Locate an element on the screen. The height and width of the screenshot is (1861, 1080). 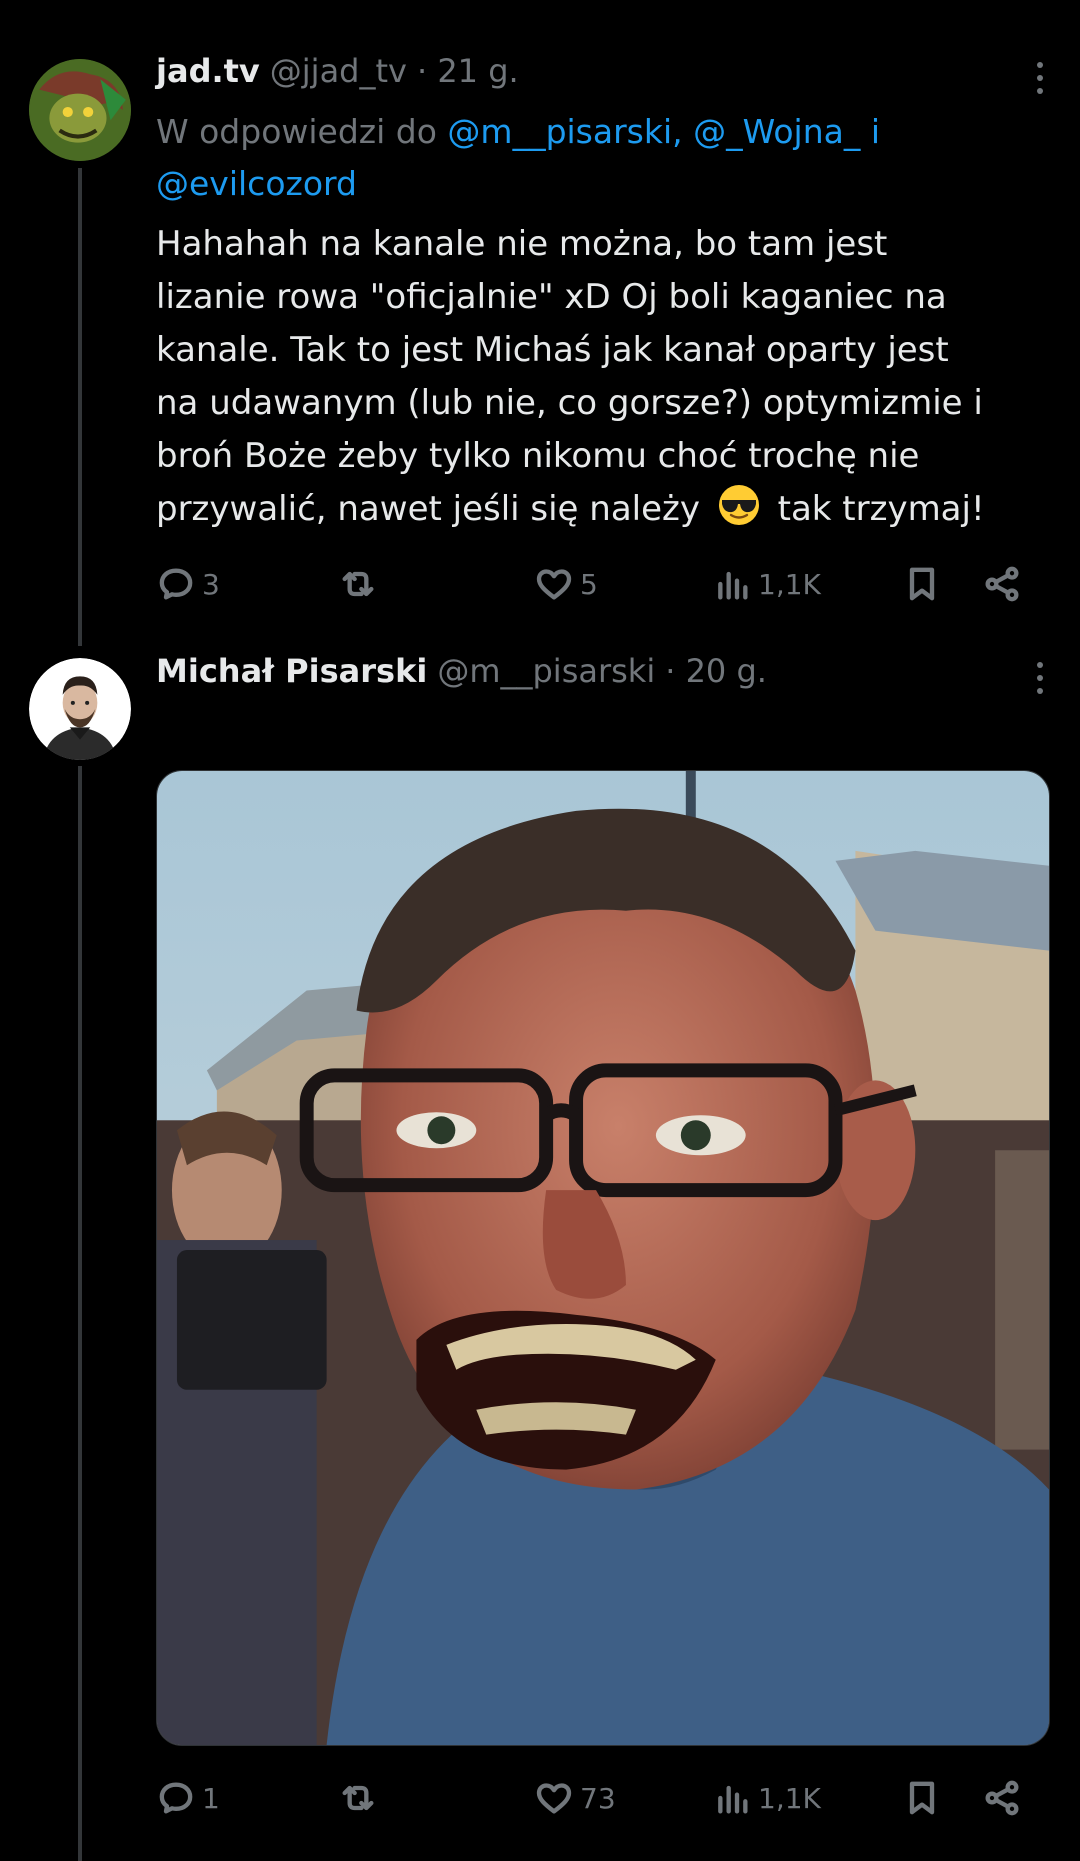
avatar-jadtv is located at coordinates (80, 110).